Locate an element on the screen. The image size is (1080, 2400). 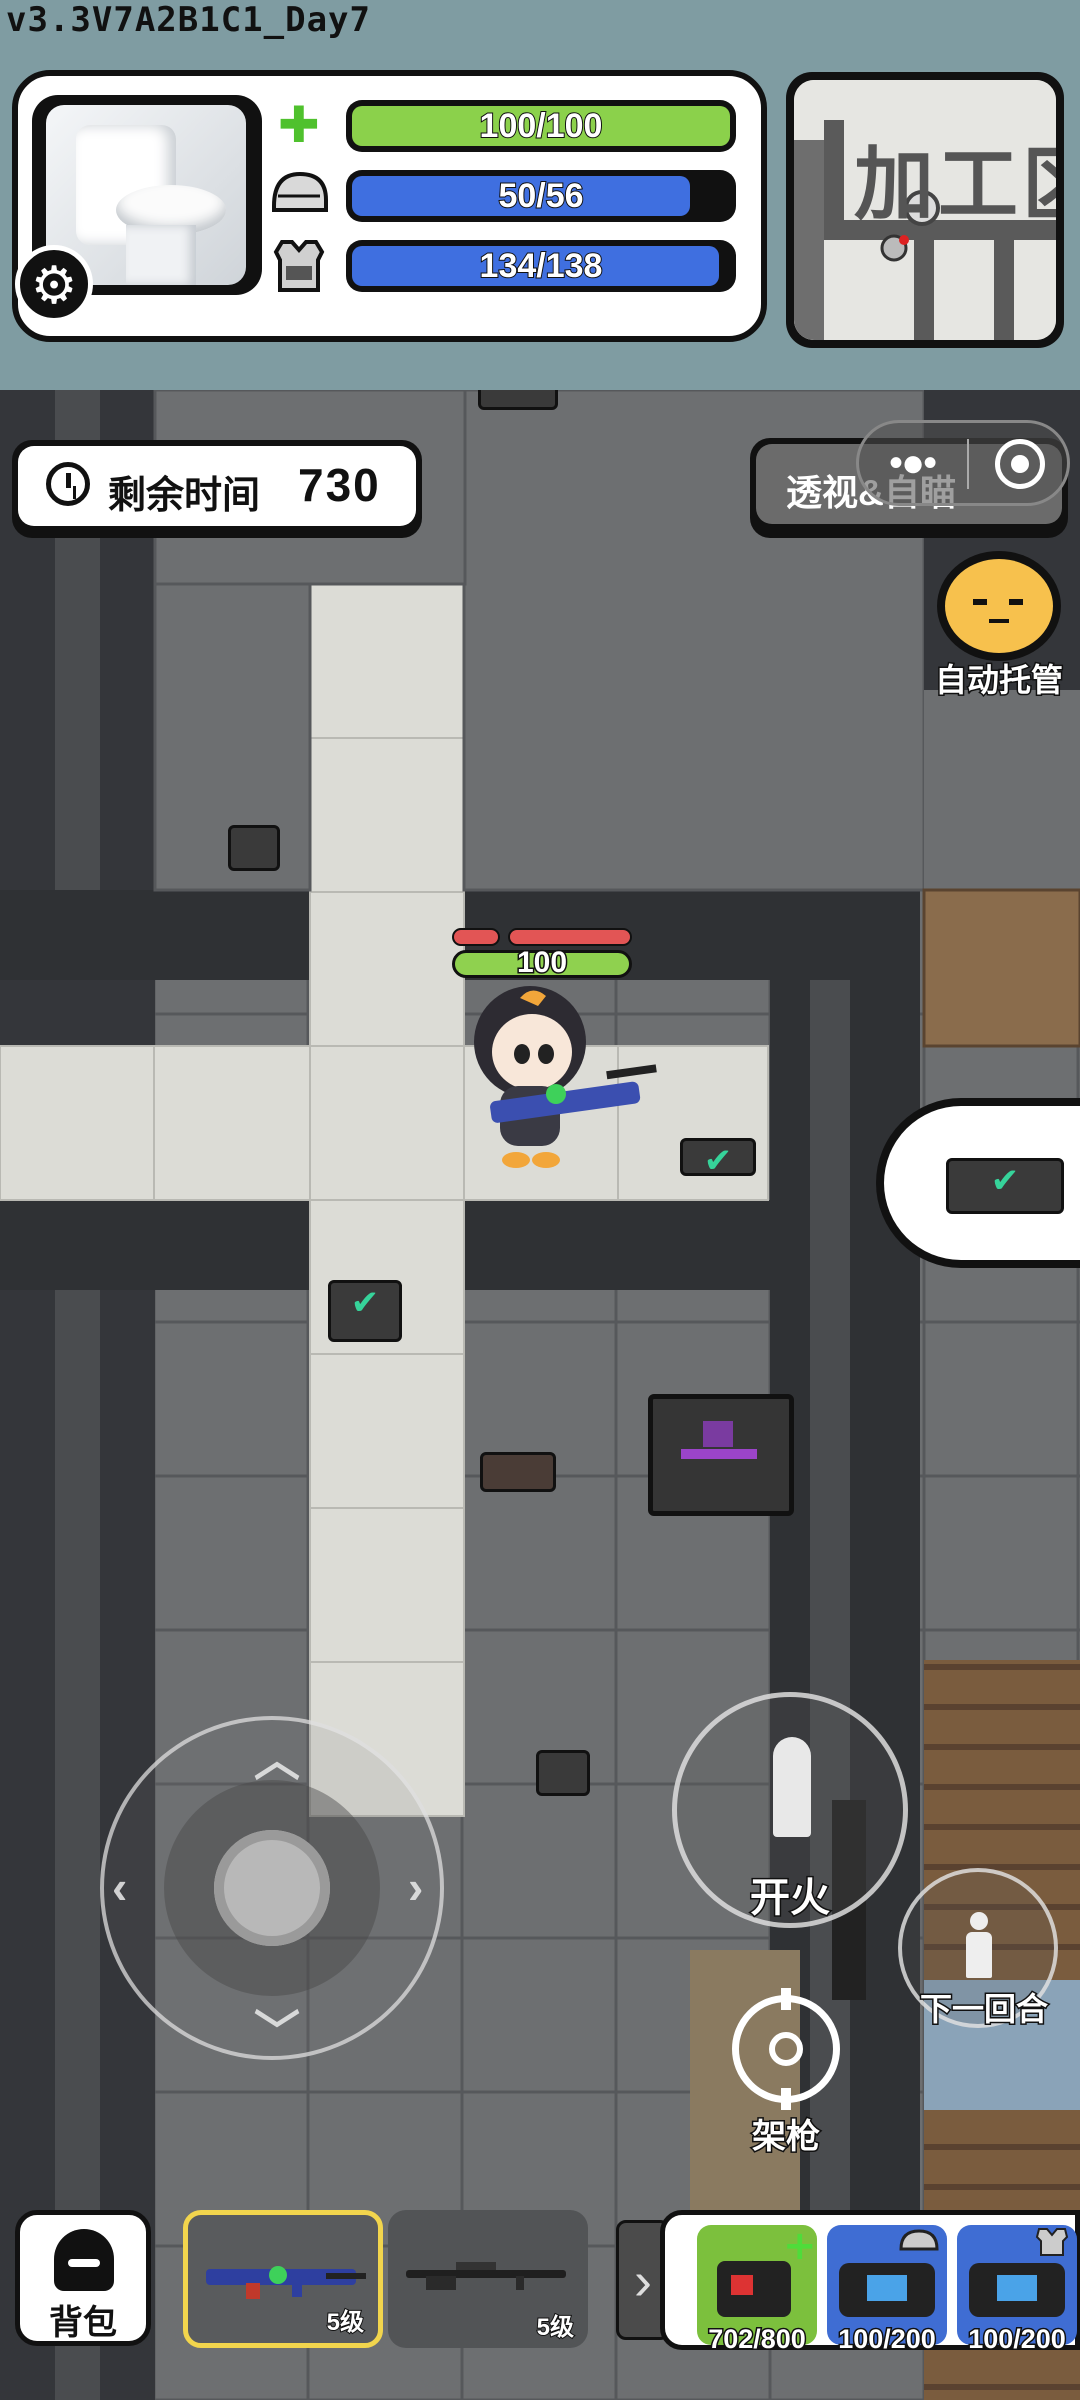
health-value: 100/100 is located at coordinates (541, 126).